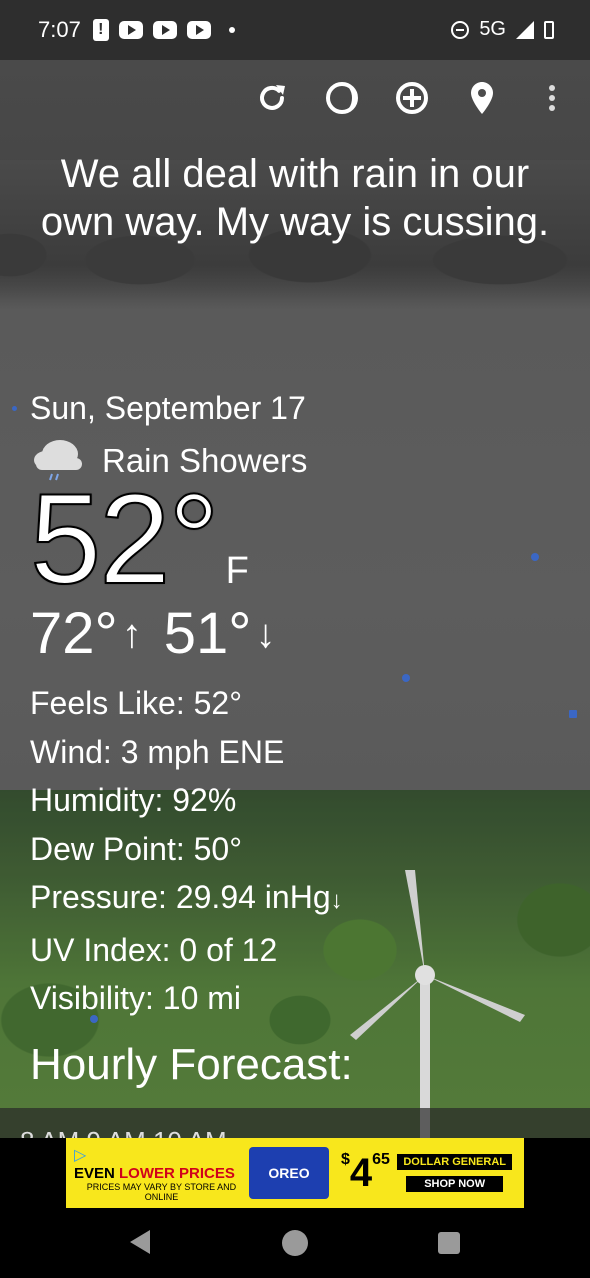  I want to click on more-notifications-icon, so click(231, 30).